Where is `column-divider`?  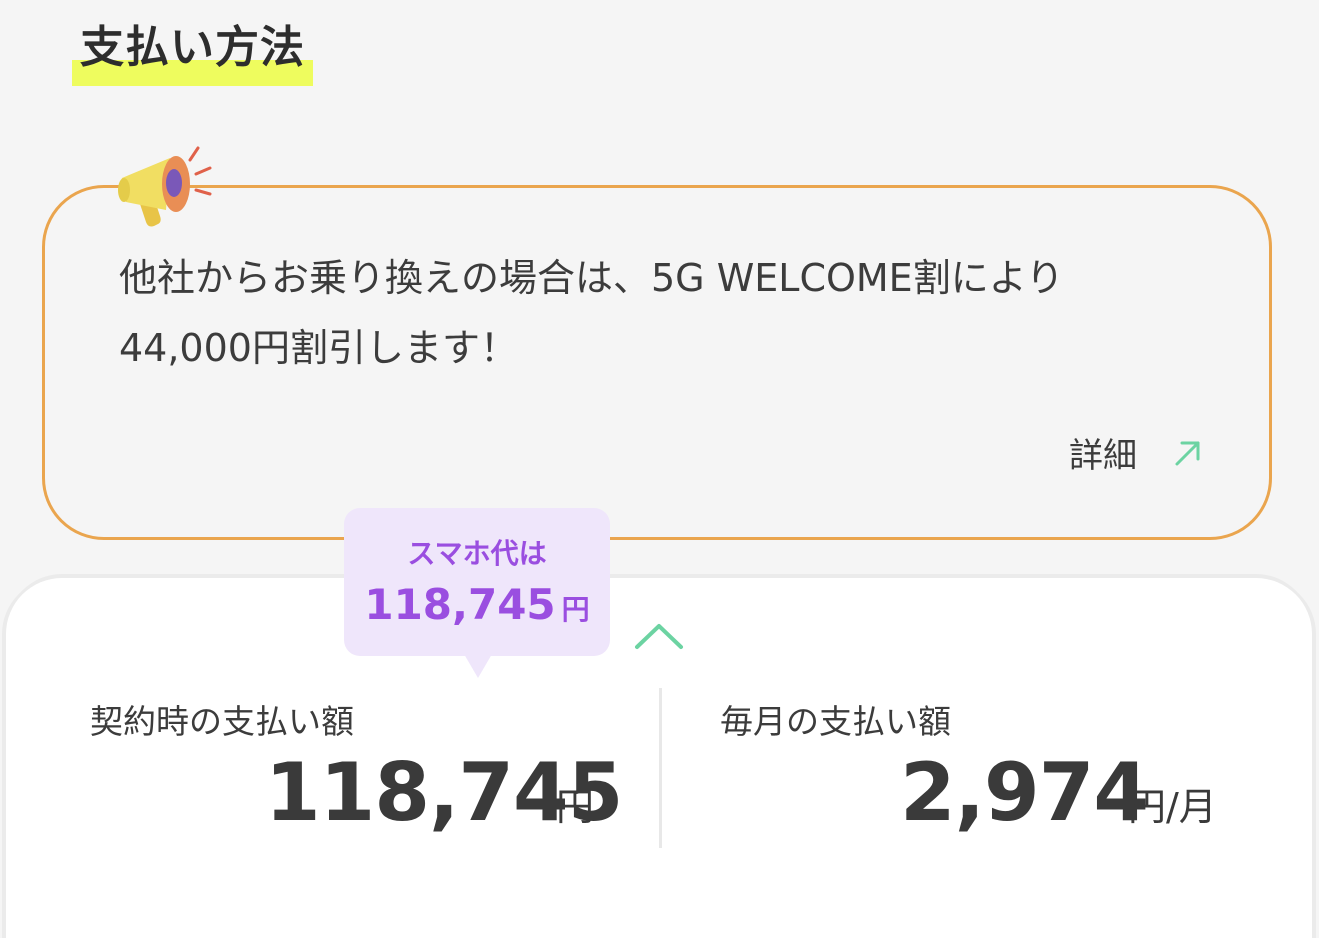
column-divider is located at coordinates (660, 768).